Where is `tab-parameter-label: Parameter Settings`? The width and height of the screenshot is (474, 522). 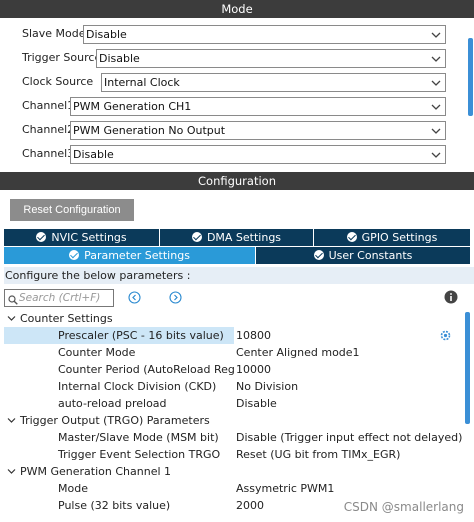 tab-parameter-label: Parameter Settings is located at coordinates (137, 255).